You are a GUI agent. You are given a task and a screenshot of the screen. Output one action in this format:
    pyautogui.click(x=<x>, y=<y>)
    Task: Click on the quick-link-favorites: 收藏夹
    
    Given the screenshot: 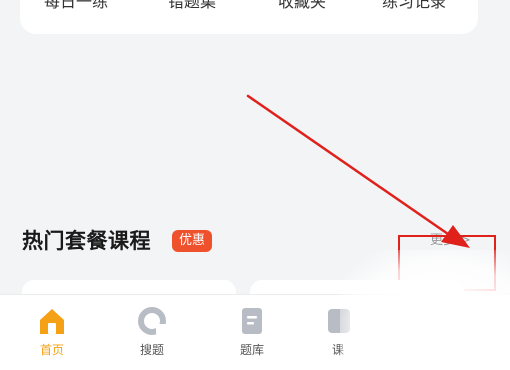 What is the action you would take?
    pyautogui.click(x=302, y=6)
    